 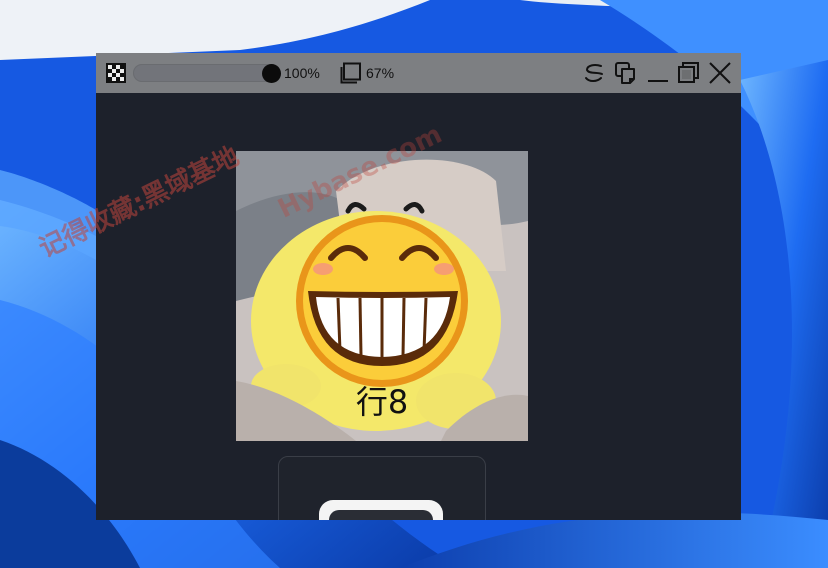 What do you see at coordinates (380, 73) in the screenshot?
I see `zoom-level: 67%` at bounding box center [380, 73].